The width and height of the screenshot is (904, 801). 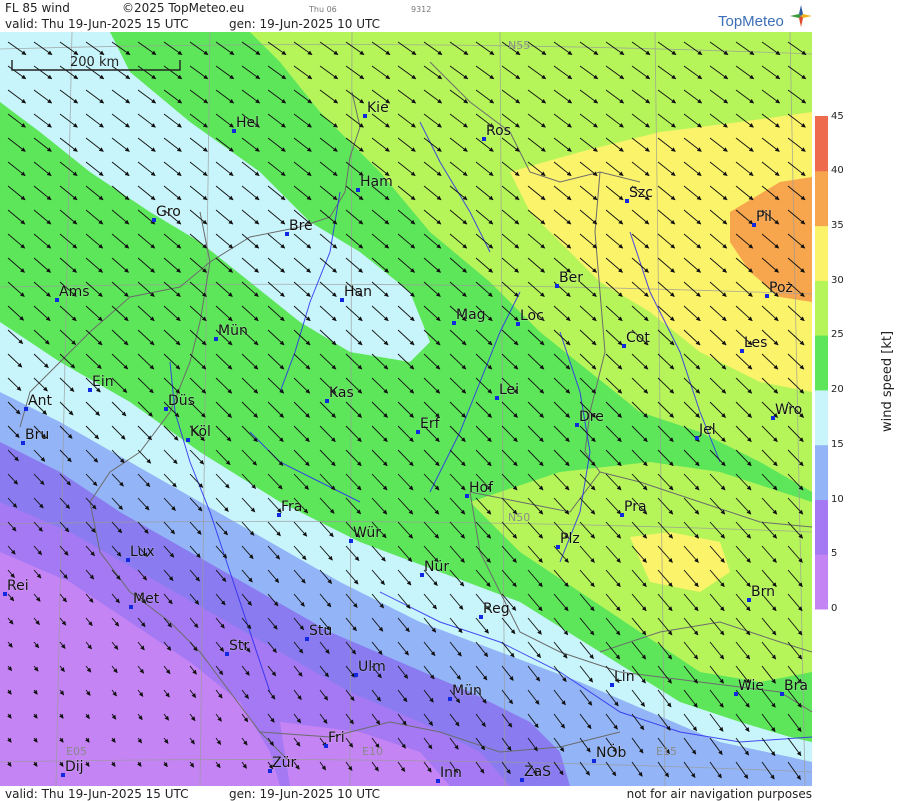 I want to click on svg-text: Ams, so click(x=74, y=292).